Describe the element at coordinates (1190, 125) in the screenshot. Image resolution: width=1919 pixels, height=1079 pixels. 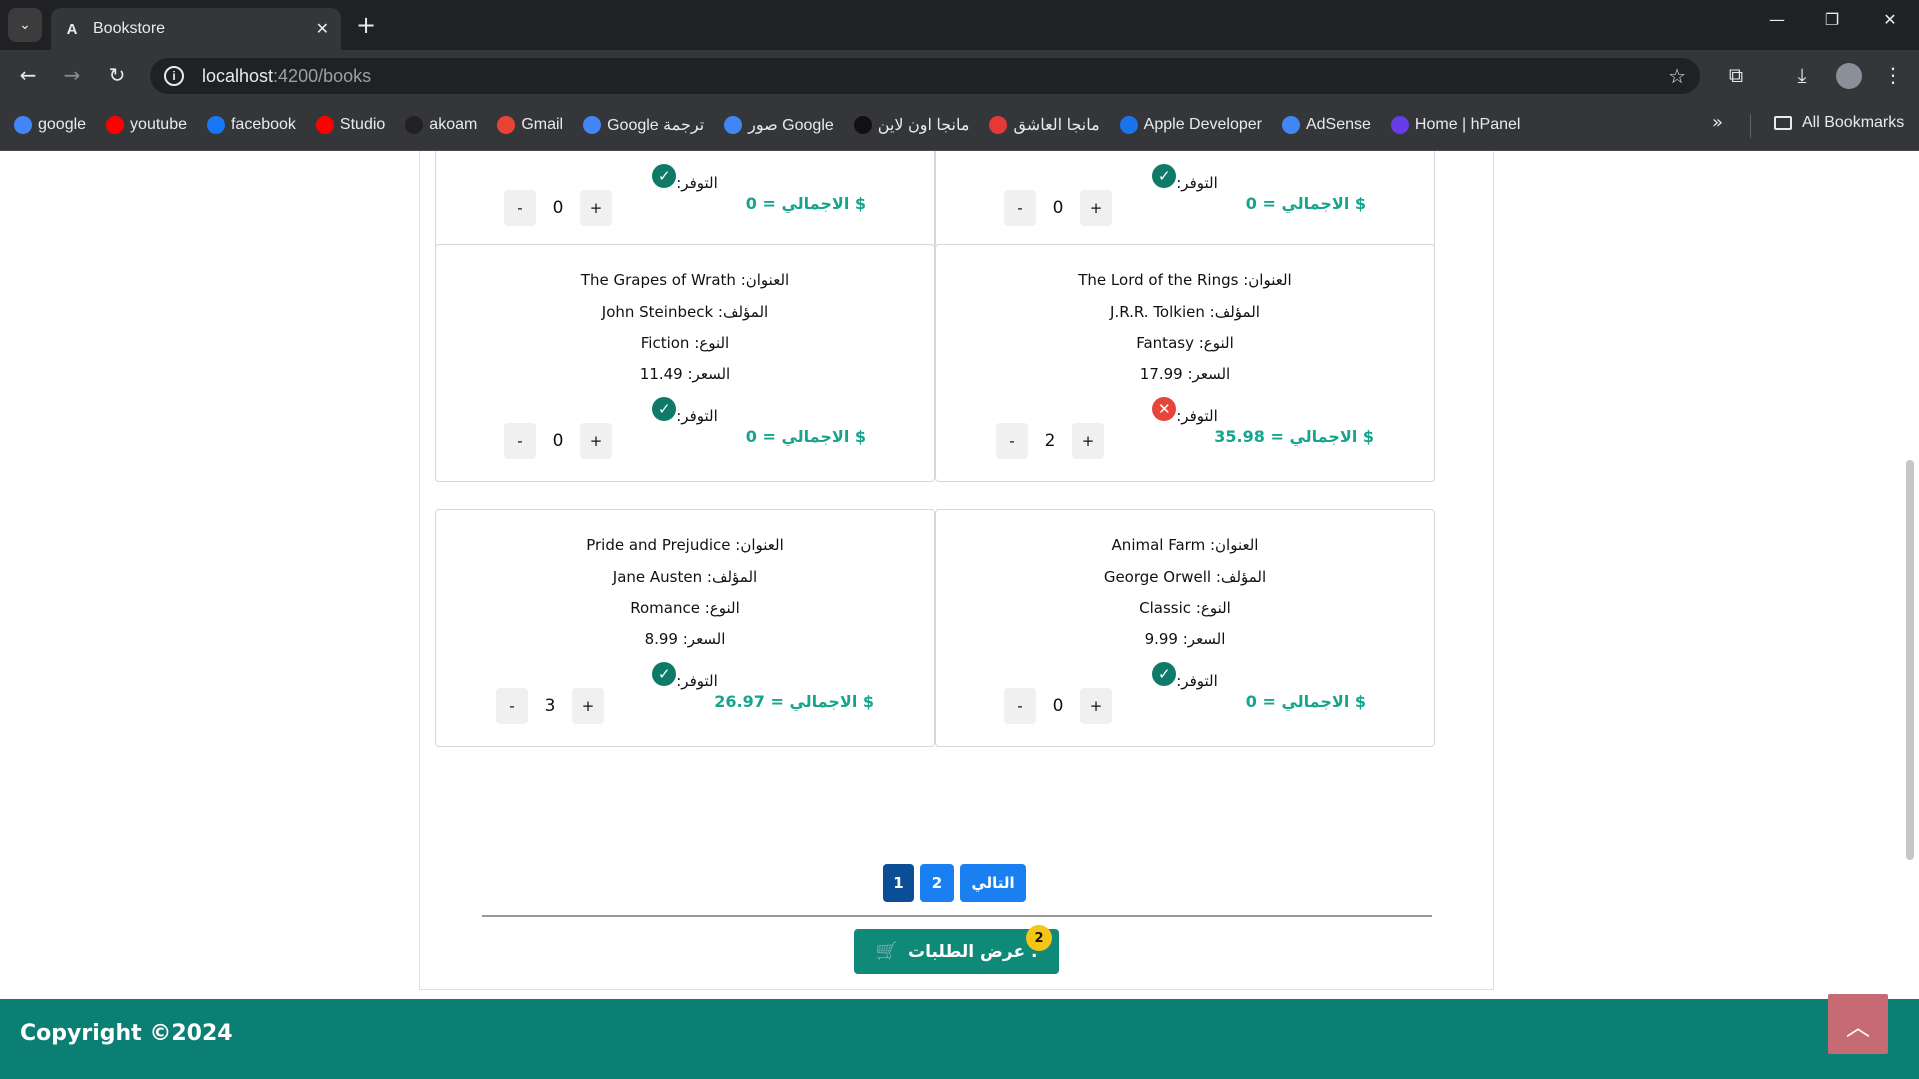
I see `bookmark-item: Apple Developer` at that location.